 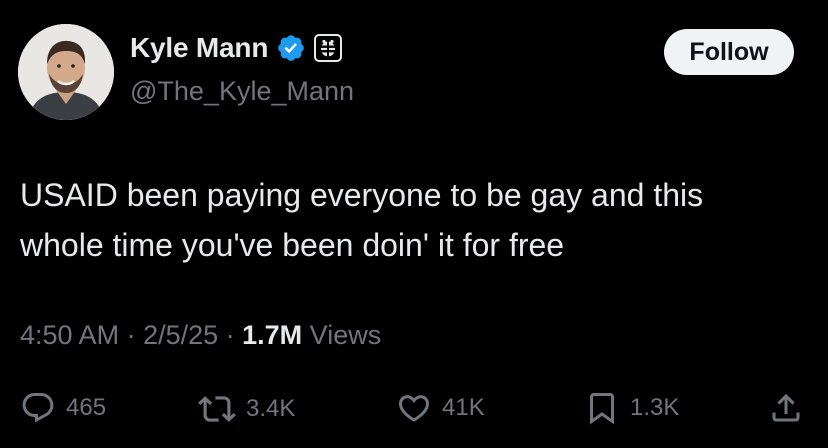 What do you see at coordinates (291, 48) in the screenshot?
I see `verified-badge-icon` at bounding box center [291, 48].